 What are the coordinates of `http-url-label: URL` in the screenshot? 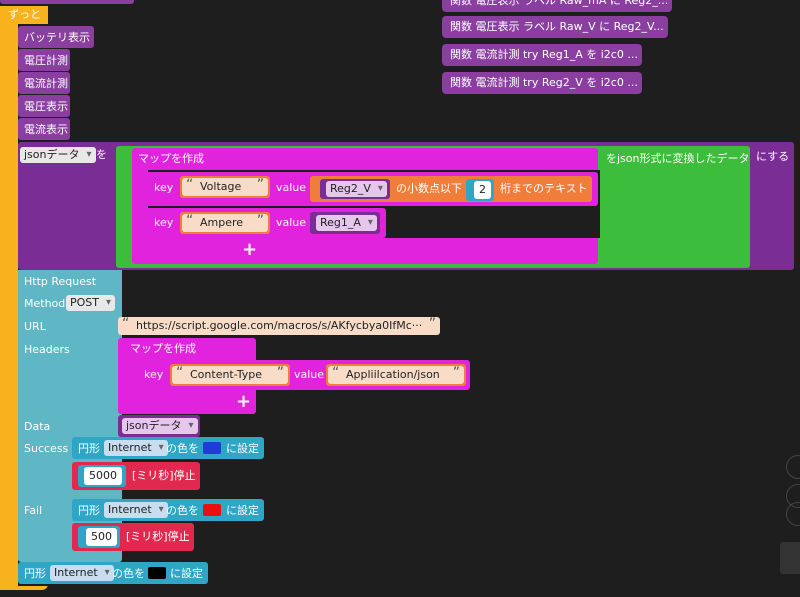 It's located at (35, 326).